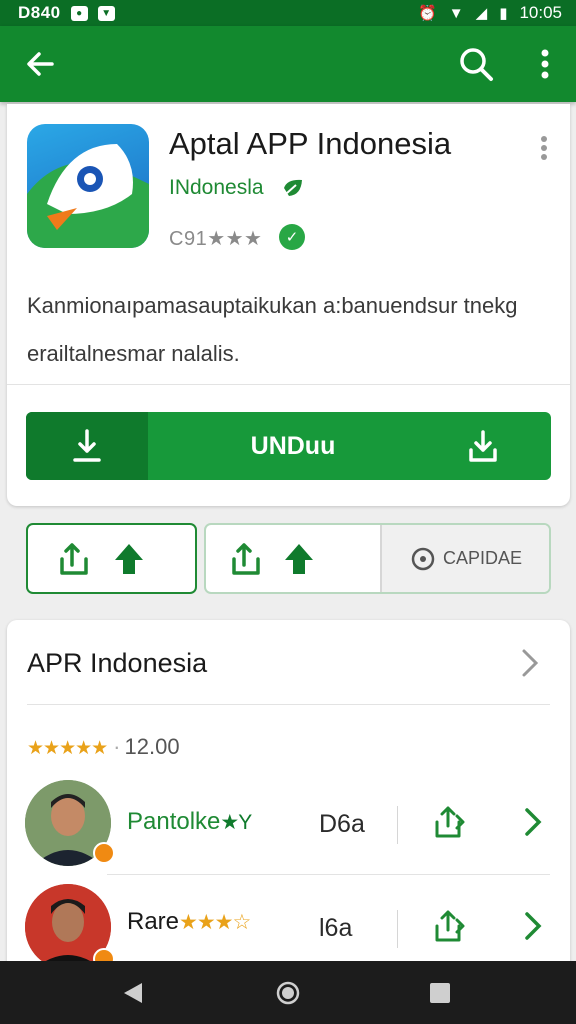 The height and width of the screenshot is (1024, 576). What do you see at coordinates (342, 824) in the screenshot?
I see `review-count: D6a` at bounding box center [342, 824].